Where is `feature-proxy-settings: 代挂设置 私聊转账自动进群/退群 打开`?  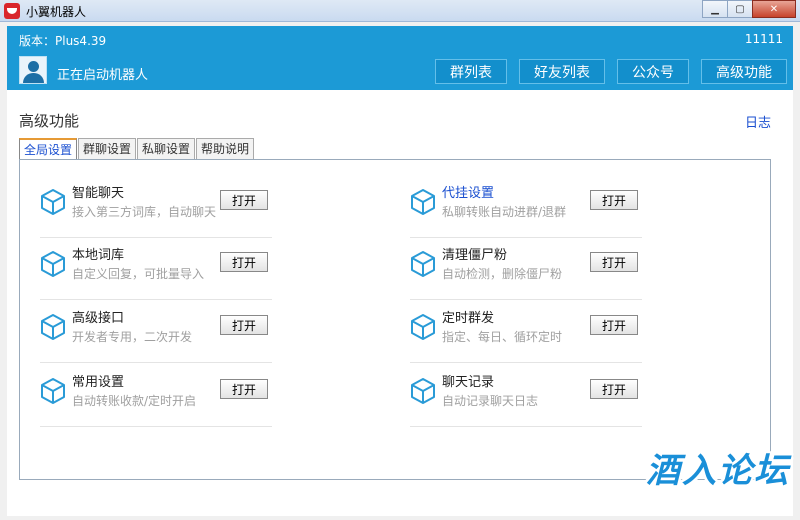 feature-proxy-settings: 代挂设置 私聊转账自动进群/退群 打开 is located at coordinates (526, 207).